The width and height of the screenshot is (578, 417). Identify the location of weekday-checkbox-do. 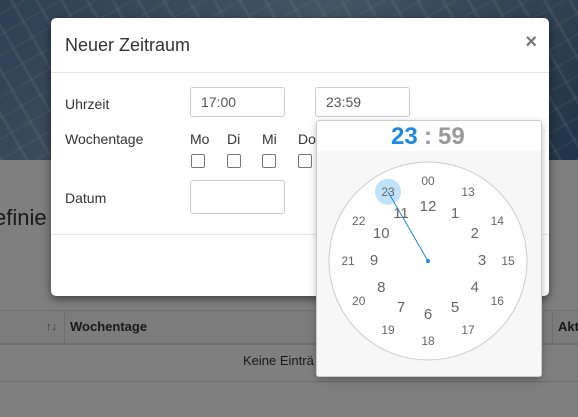
(305, 161).